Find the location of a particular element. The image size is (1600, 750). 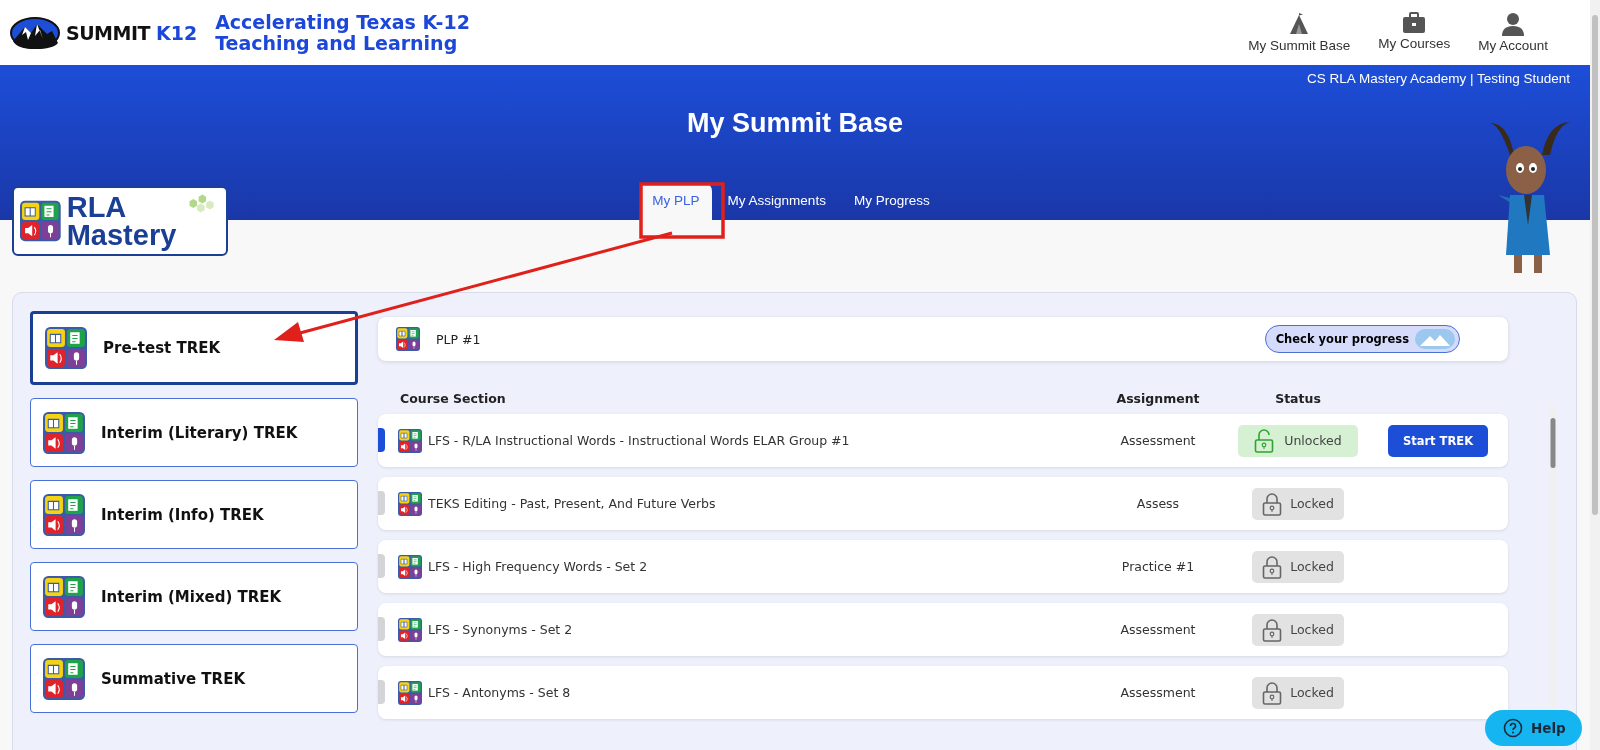

table-cell-text: LFS - Synonyms - Set 2 is located at coordinates (501, 629).